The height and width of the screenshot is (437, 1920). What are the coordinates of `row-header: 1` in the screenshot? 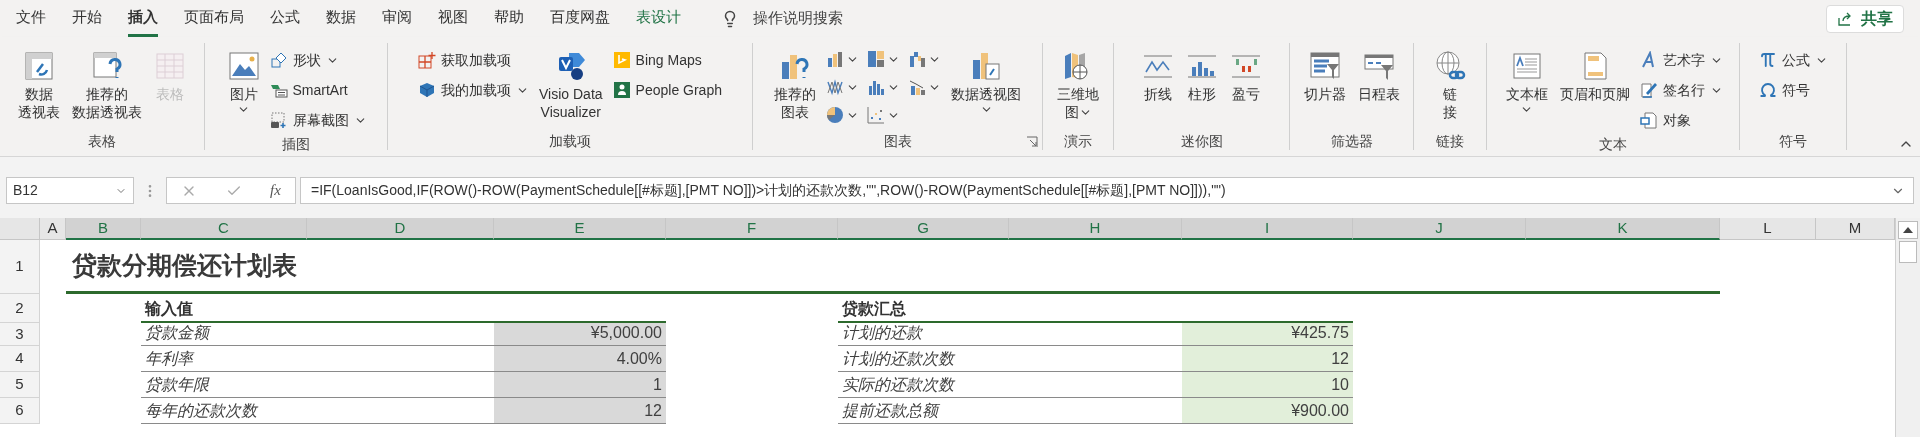 It's located at (20, 267).